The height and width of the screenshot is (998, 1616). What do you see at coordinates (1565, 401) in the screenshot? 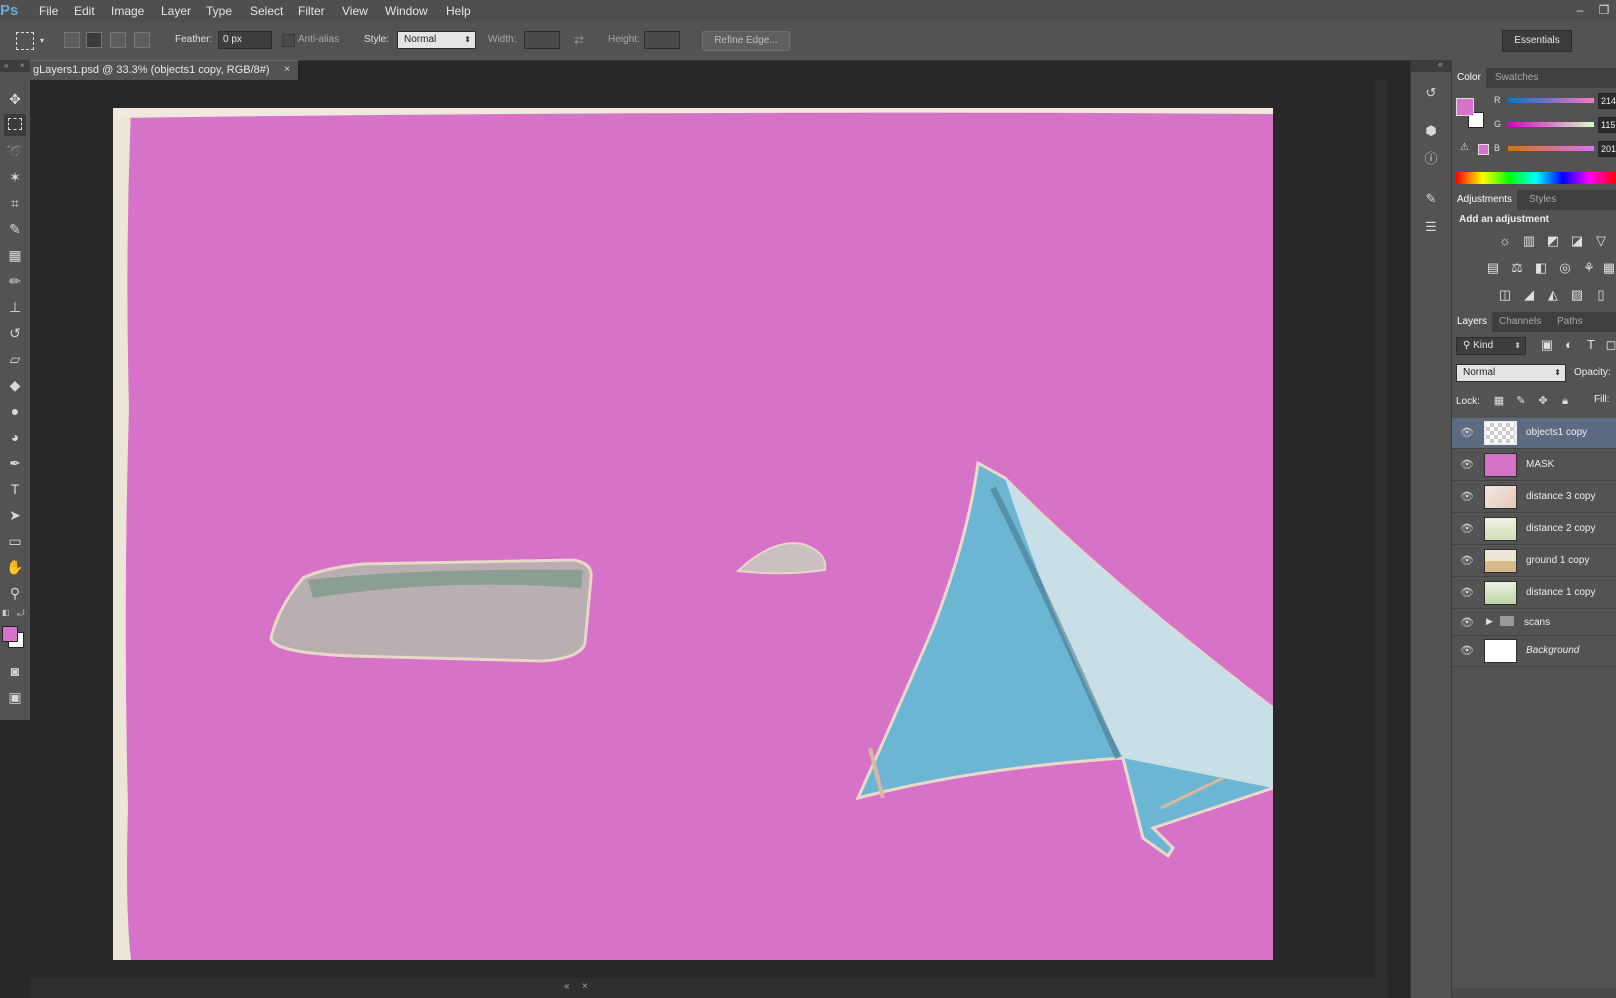
I see `lock-all-icon: 🔒︎` at bounding box center [1565, 401].